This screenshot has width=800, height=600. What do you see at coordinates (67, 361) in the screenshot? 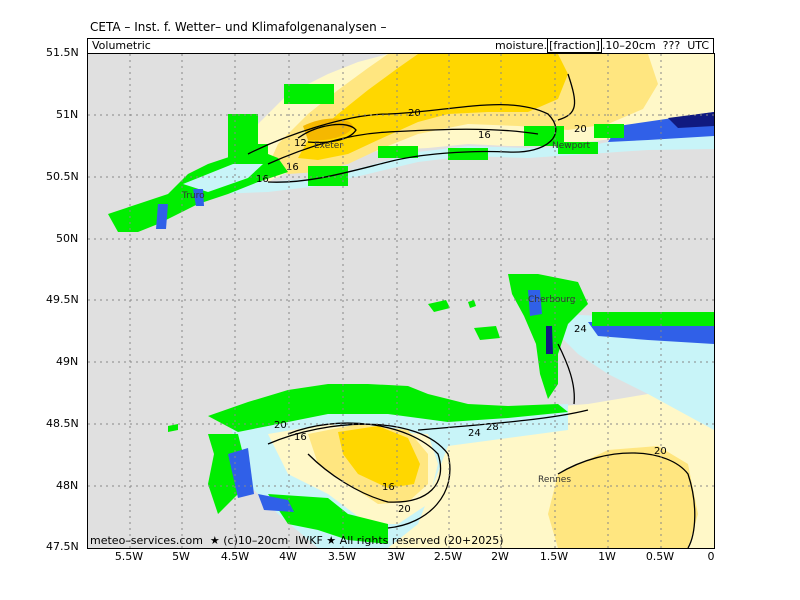
I see `y-tick-label: 49N` at bounding box center [67, 361].